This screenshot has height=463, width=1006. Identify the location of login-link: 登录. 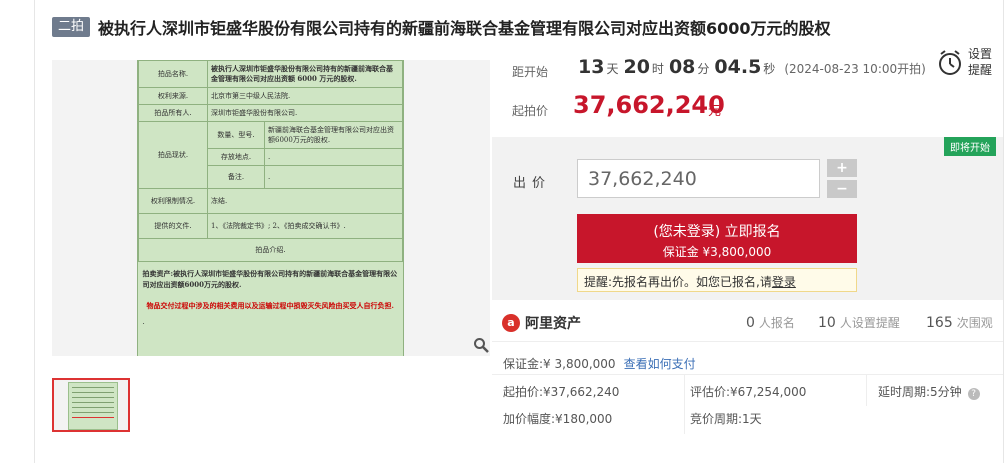
(784, 282).